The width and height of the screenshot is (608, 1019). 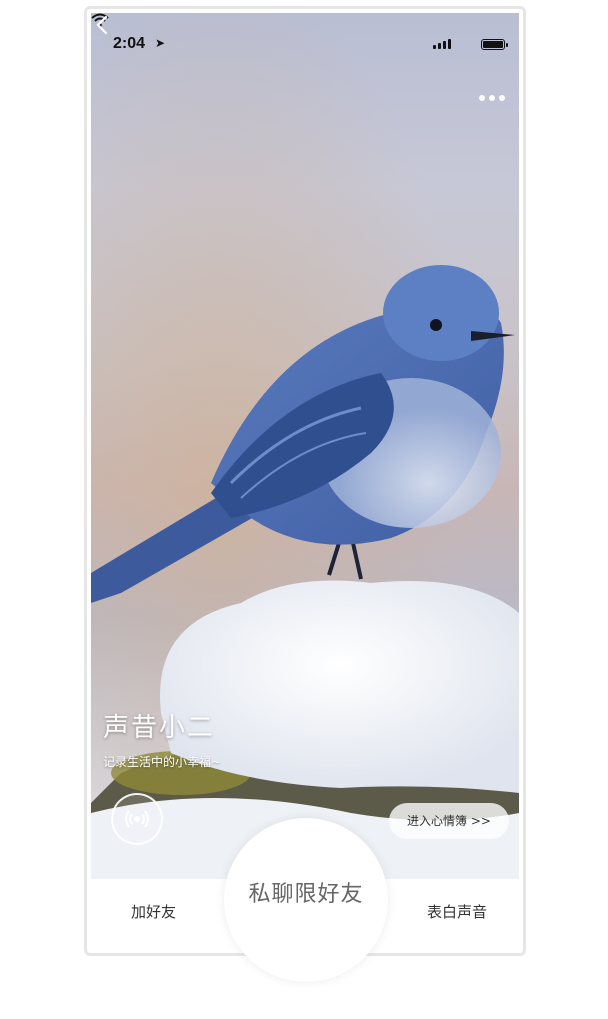 I want to click on add-friend-button: 加好友, so click(x=153, y=911).